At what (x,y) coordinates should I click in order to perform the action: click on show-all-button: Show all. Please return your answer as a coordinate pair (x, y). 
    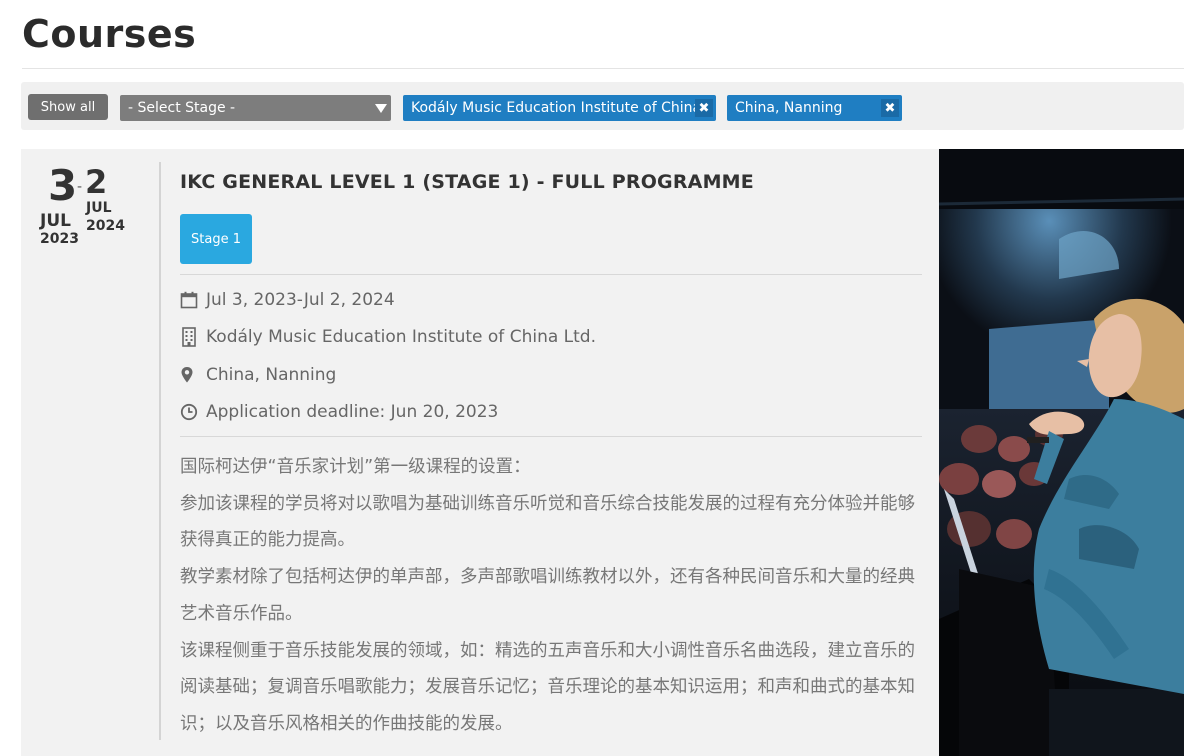
    Looking at the image, I should click on (68, 107).